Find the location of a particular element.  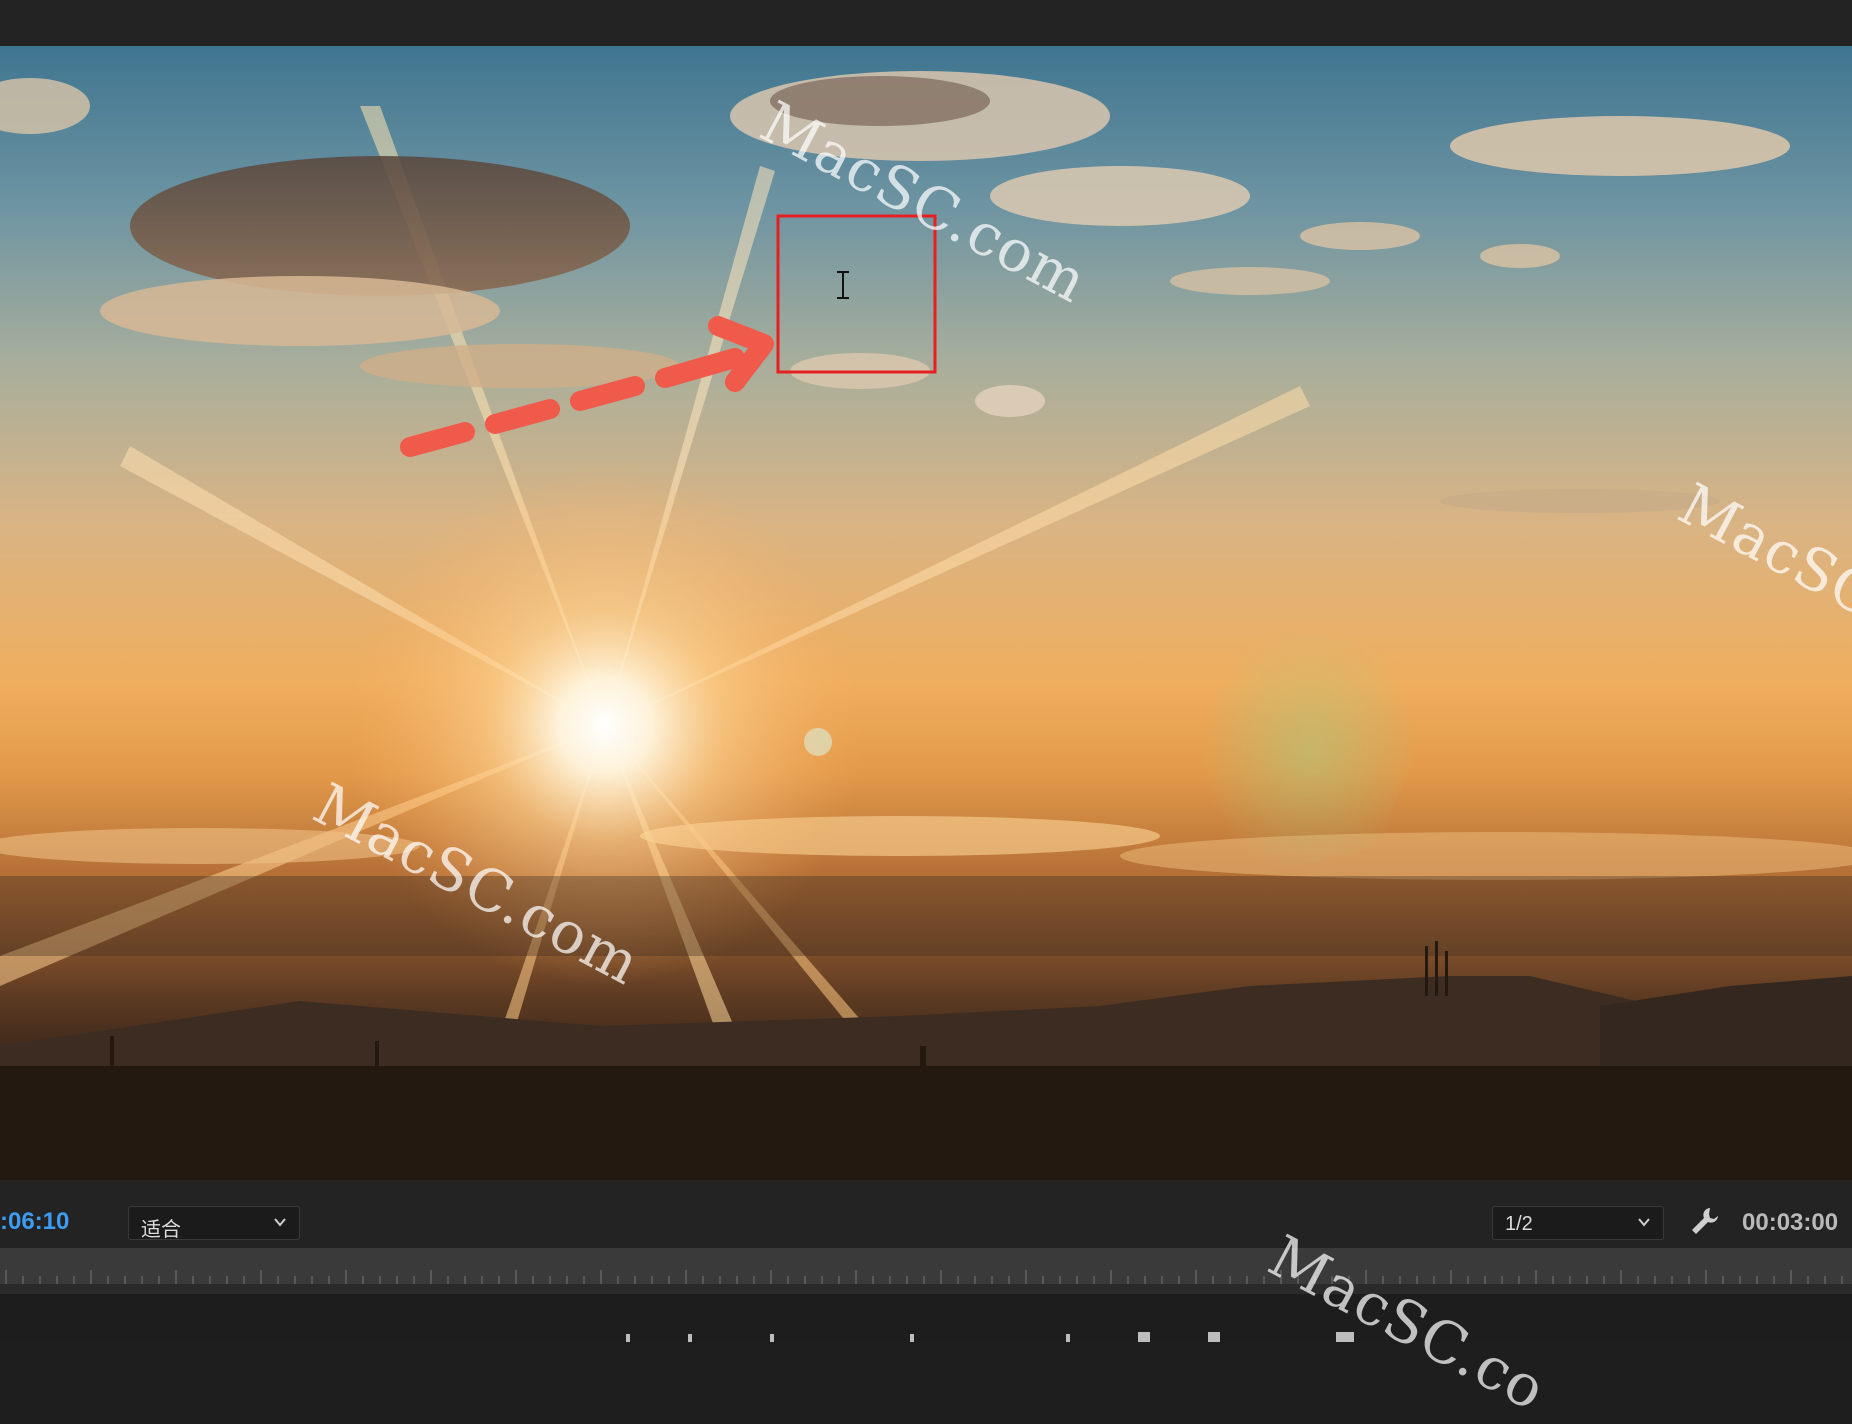

city-silhouette is located at coordinates (926, 1123).